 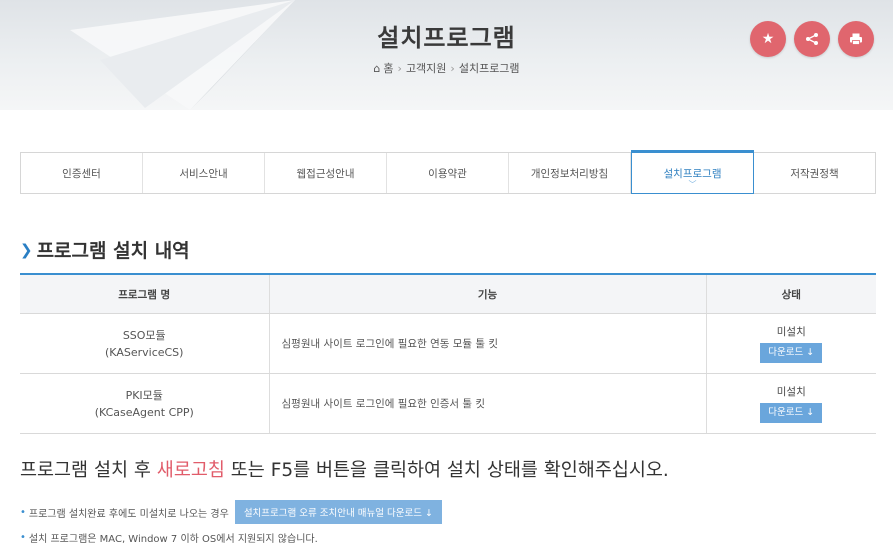 I want to click on breadcrumb-home: 홈, so click(x=388, y=68).